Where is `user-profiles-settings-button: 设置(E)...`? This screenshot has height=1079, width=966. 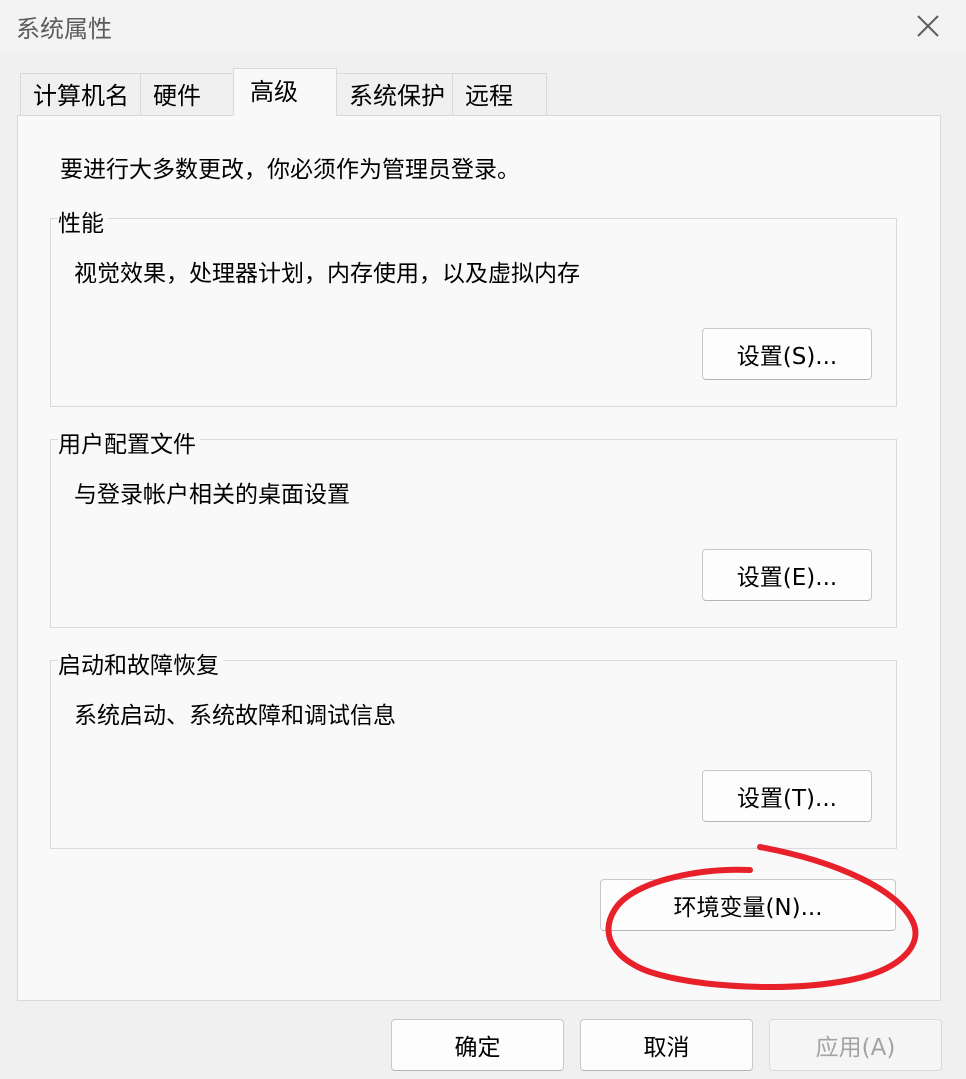 user-profiles-settings-button: 设置(E)... is located at coordinates (787, 575).